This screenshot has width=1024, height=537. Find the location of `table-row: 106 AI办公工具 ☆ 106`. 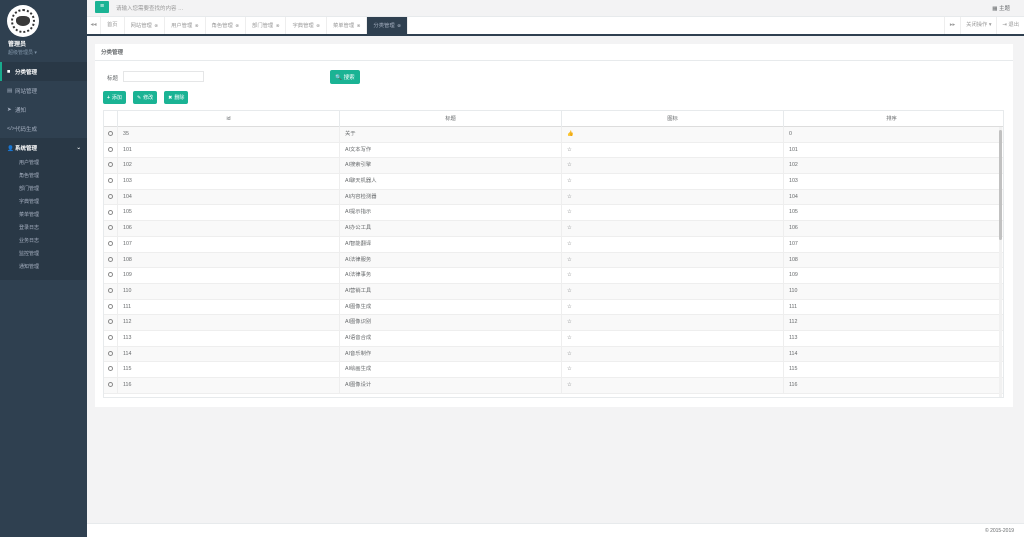

table-row: 106 AI办公工具 ☆ 106 is located at coordinates (553, 229).